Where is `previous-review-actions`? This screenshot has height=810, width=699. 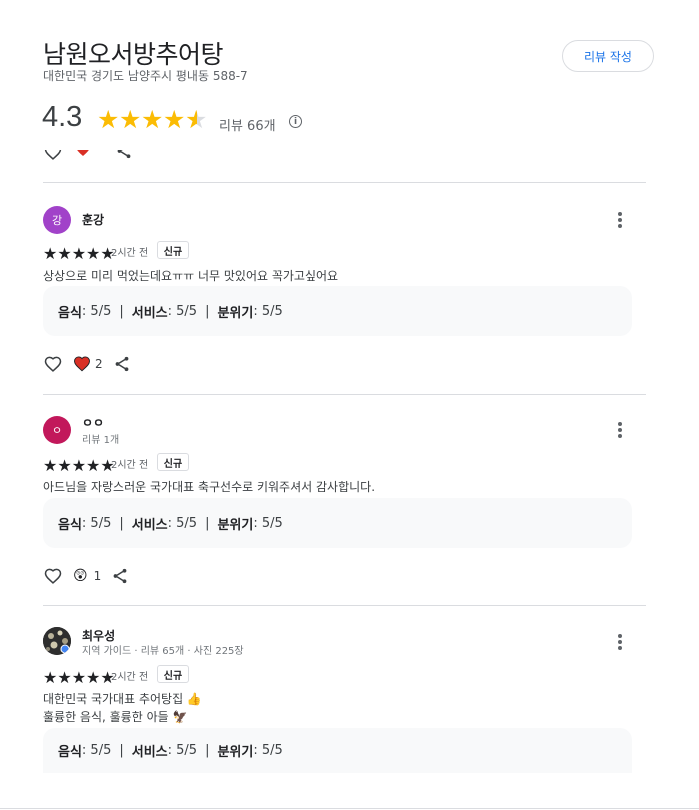 previous-review-actions is located at coordinates (93, 156).